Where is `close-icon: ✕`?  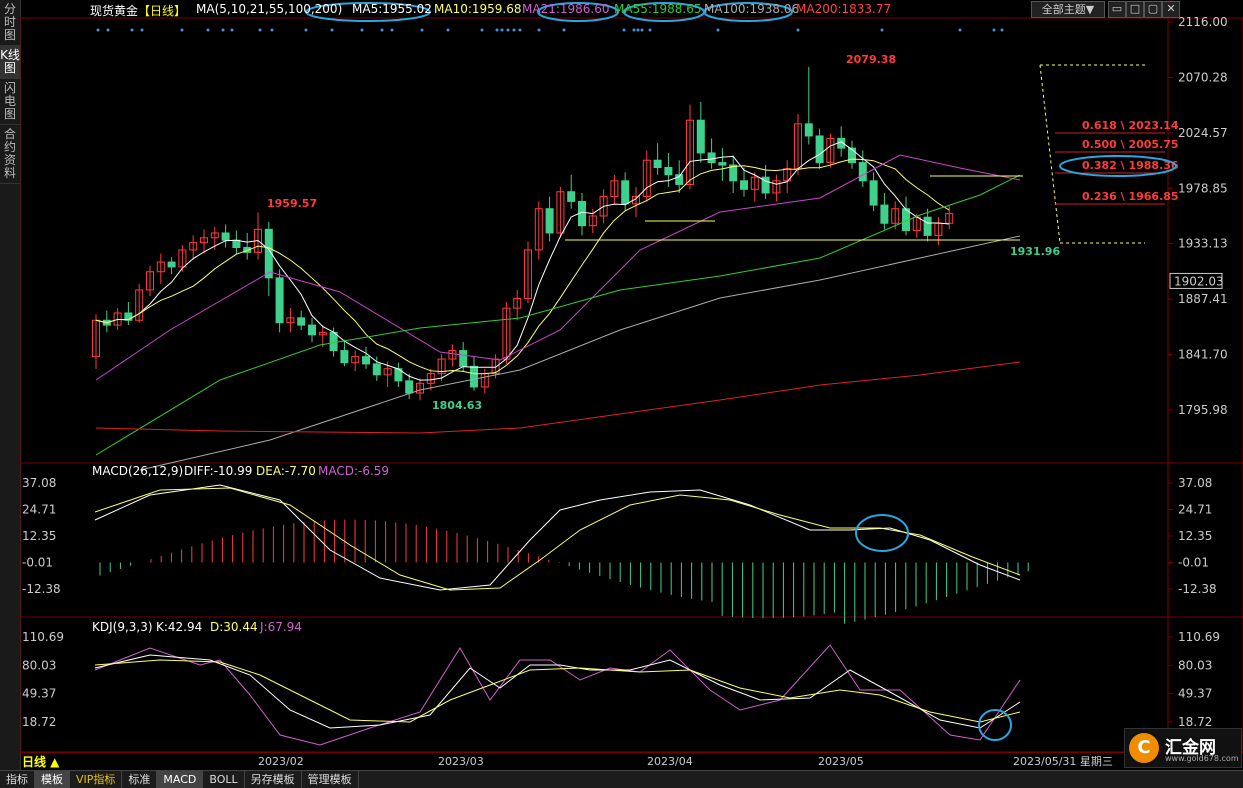
close-icon: ✕ is located at coordinates (1171, 9).